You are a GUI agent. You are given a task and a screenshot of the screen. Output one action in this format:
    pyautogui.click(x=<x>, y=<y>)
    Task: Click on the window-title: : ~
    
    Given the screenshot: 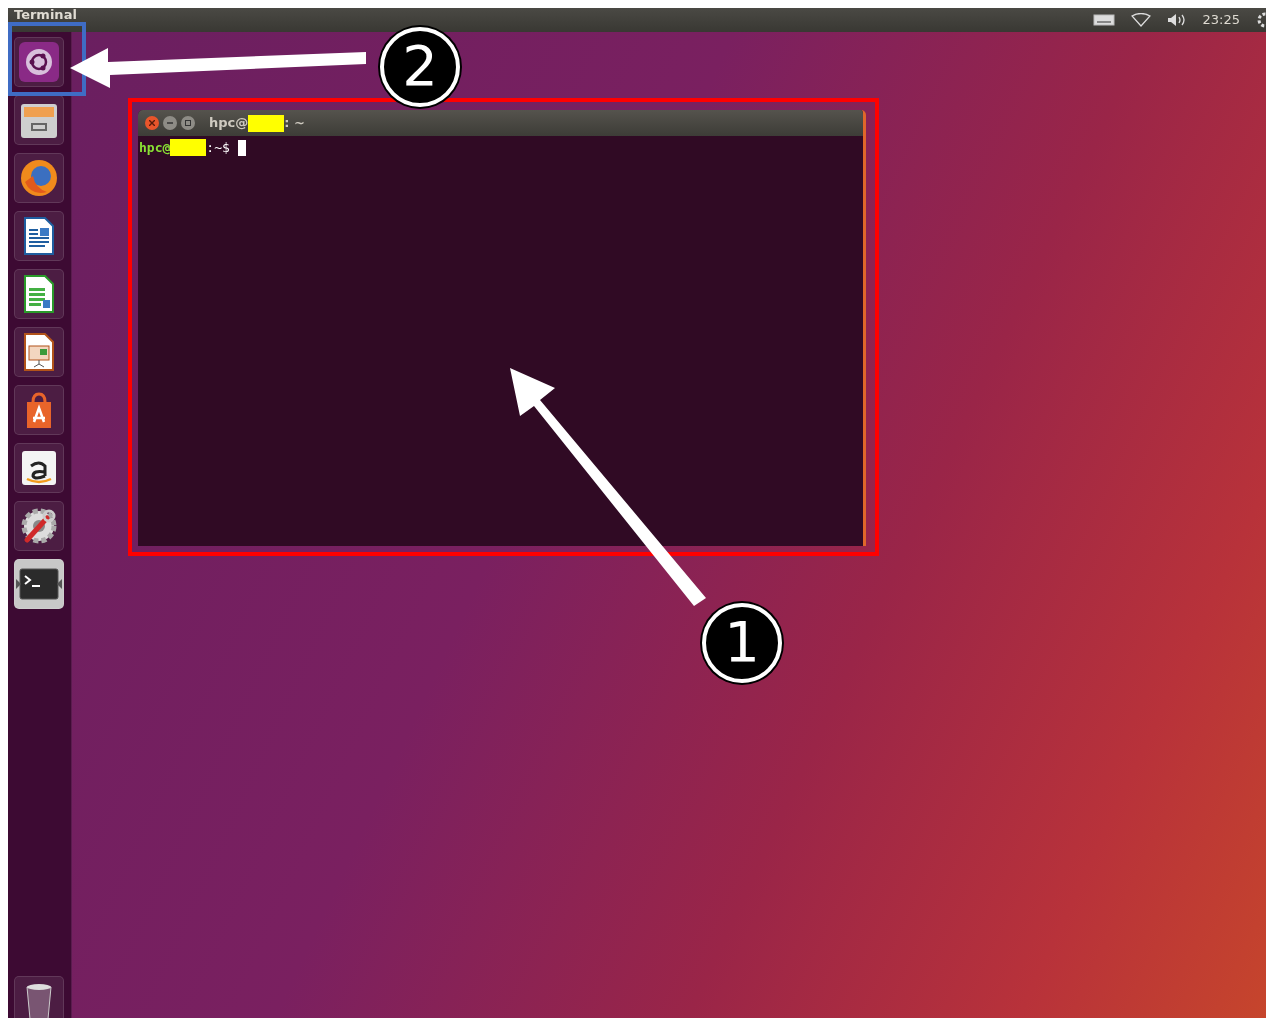 What is the action you would take?
    pyautogui.click(x=294, y=123)
    